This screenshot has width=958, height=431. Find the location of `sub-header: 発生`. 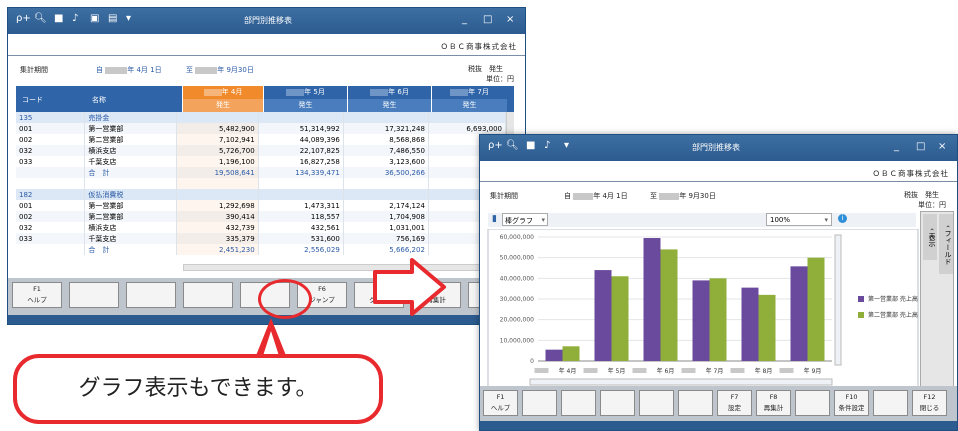

sub-header: 発生 is located at coordinates (469, 105).